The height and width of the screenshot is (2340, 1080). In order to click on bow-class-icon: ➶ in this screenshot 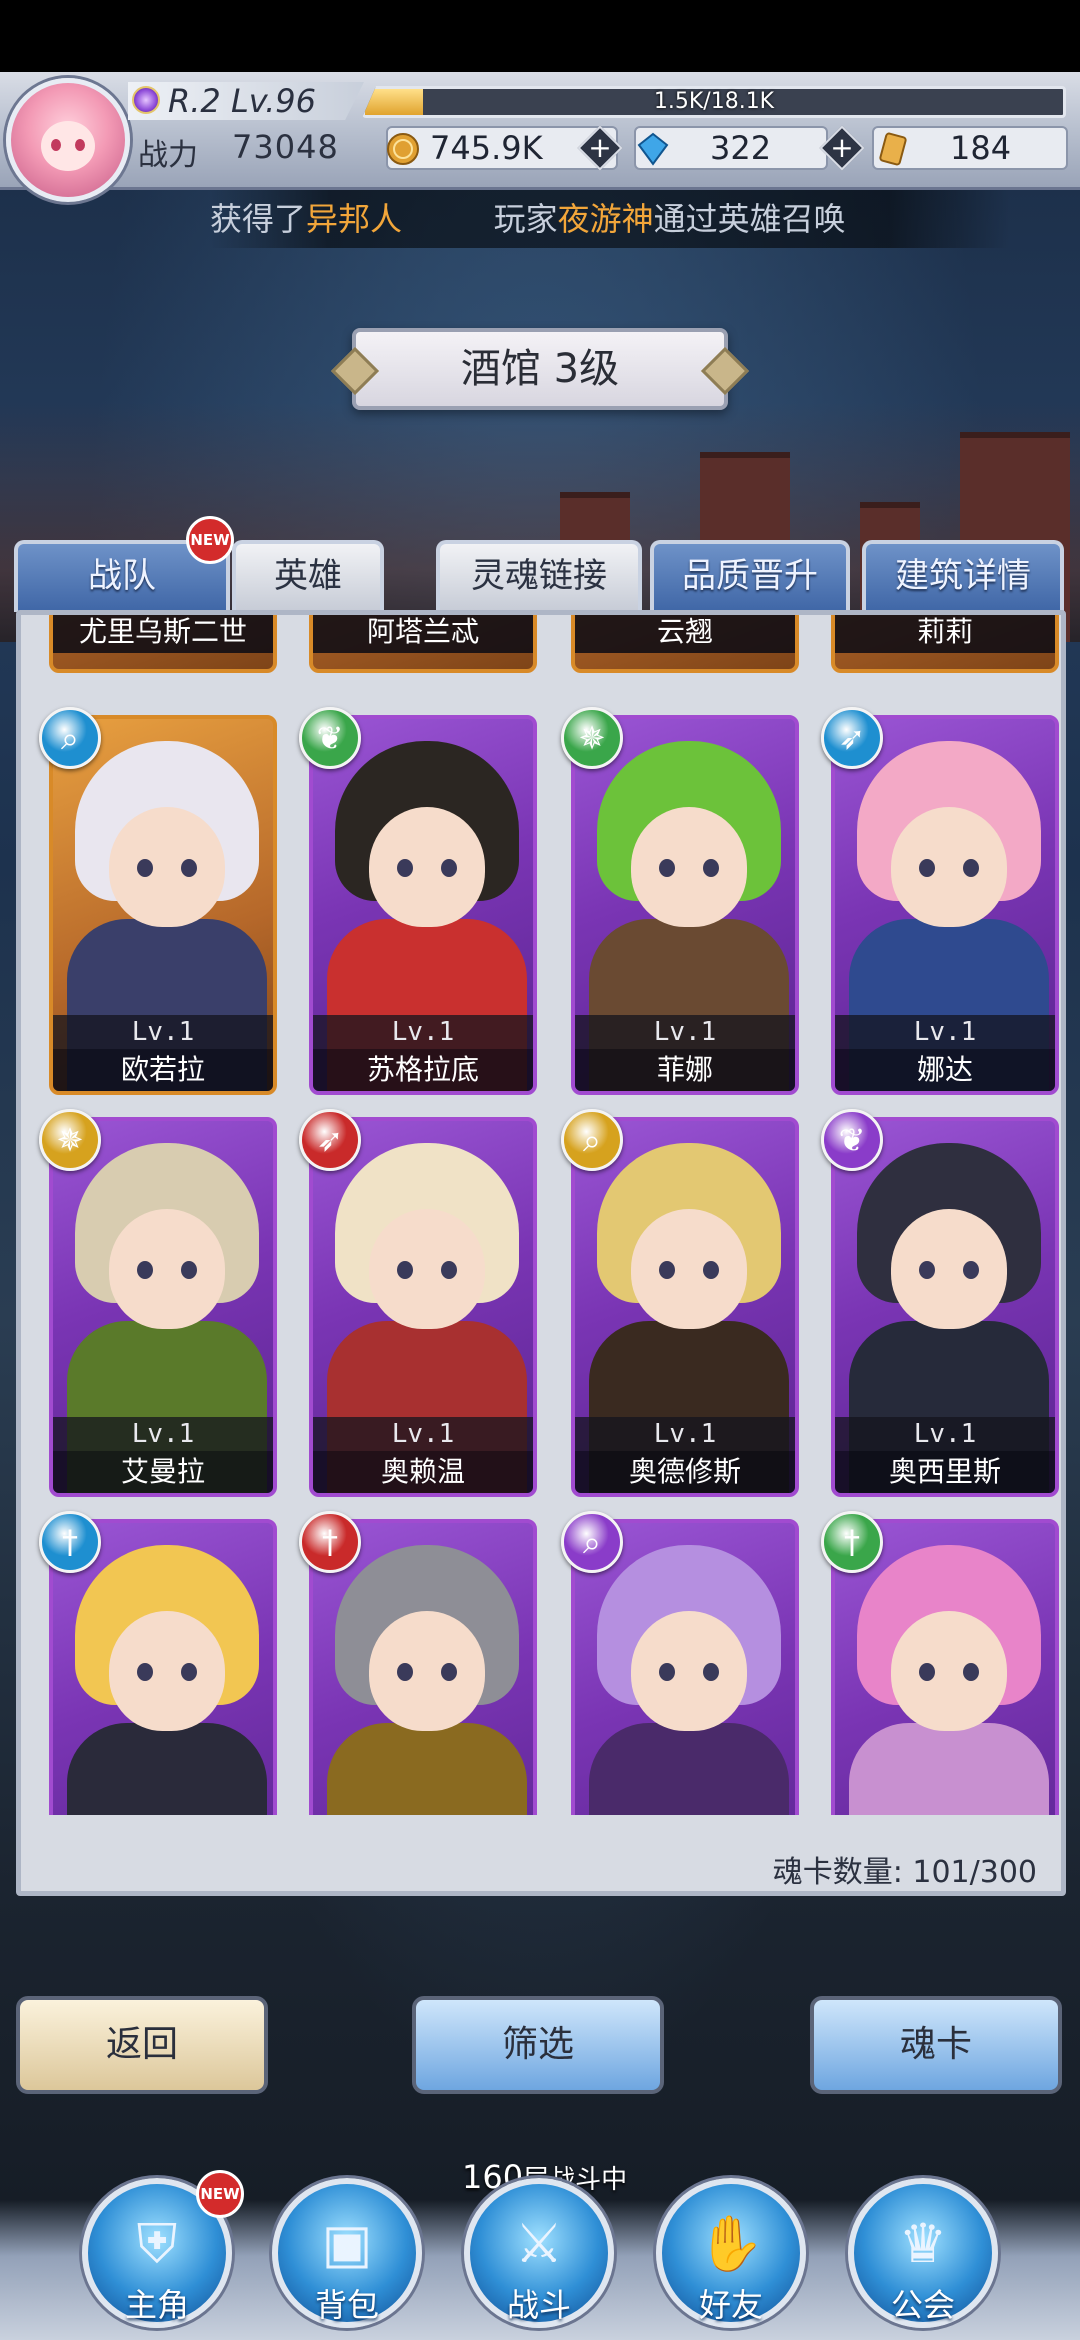, I will do `click(852, 738)`.